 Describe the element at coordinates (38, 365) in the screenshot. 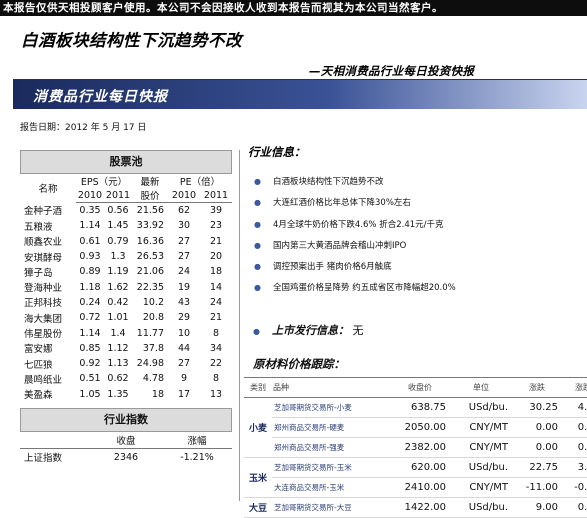

I see `stock-name: 七匹狼` at that location.